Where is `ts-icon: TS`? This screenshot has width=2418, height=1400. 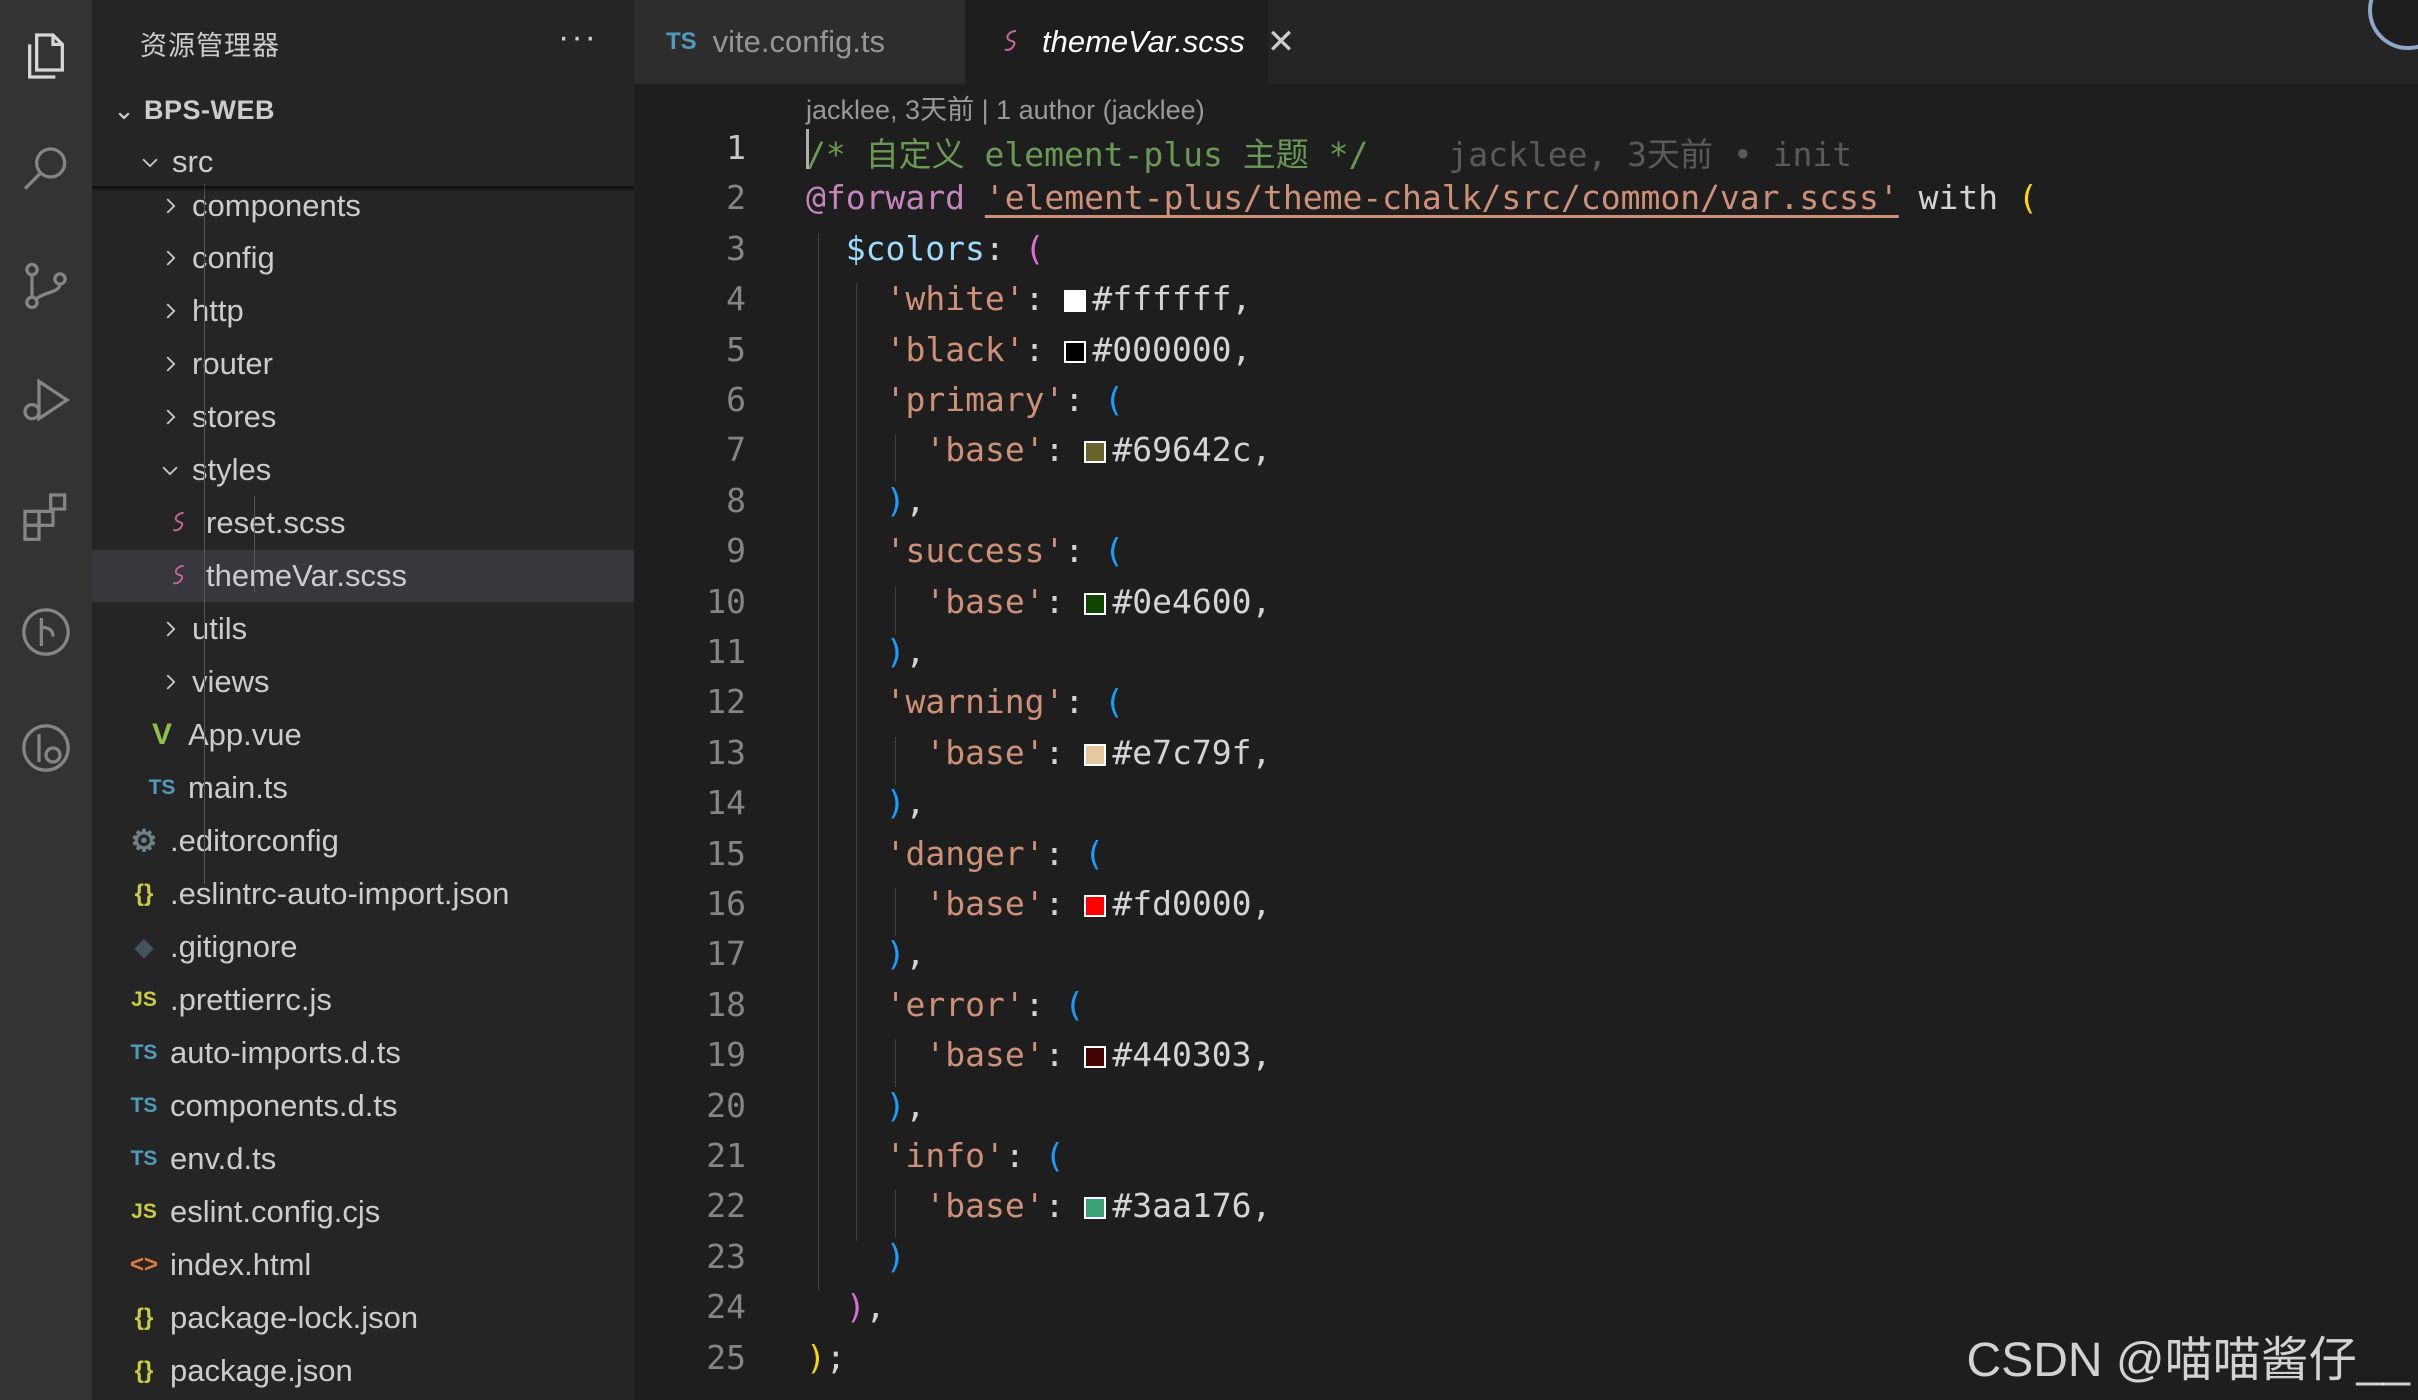
ts-icon: TS is located at coordinates (144, 1052).